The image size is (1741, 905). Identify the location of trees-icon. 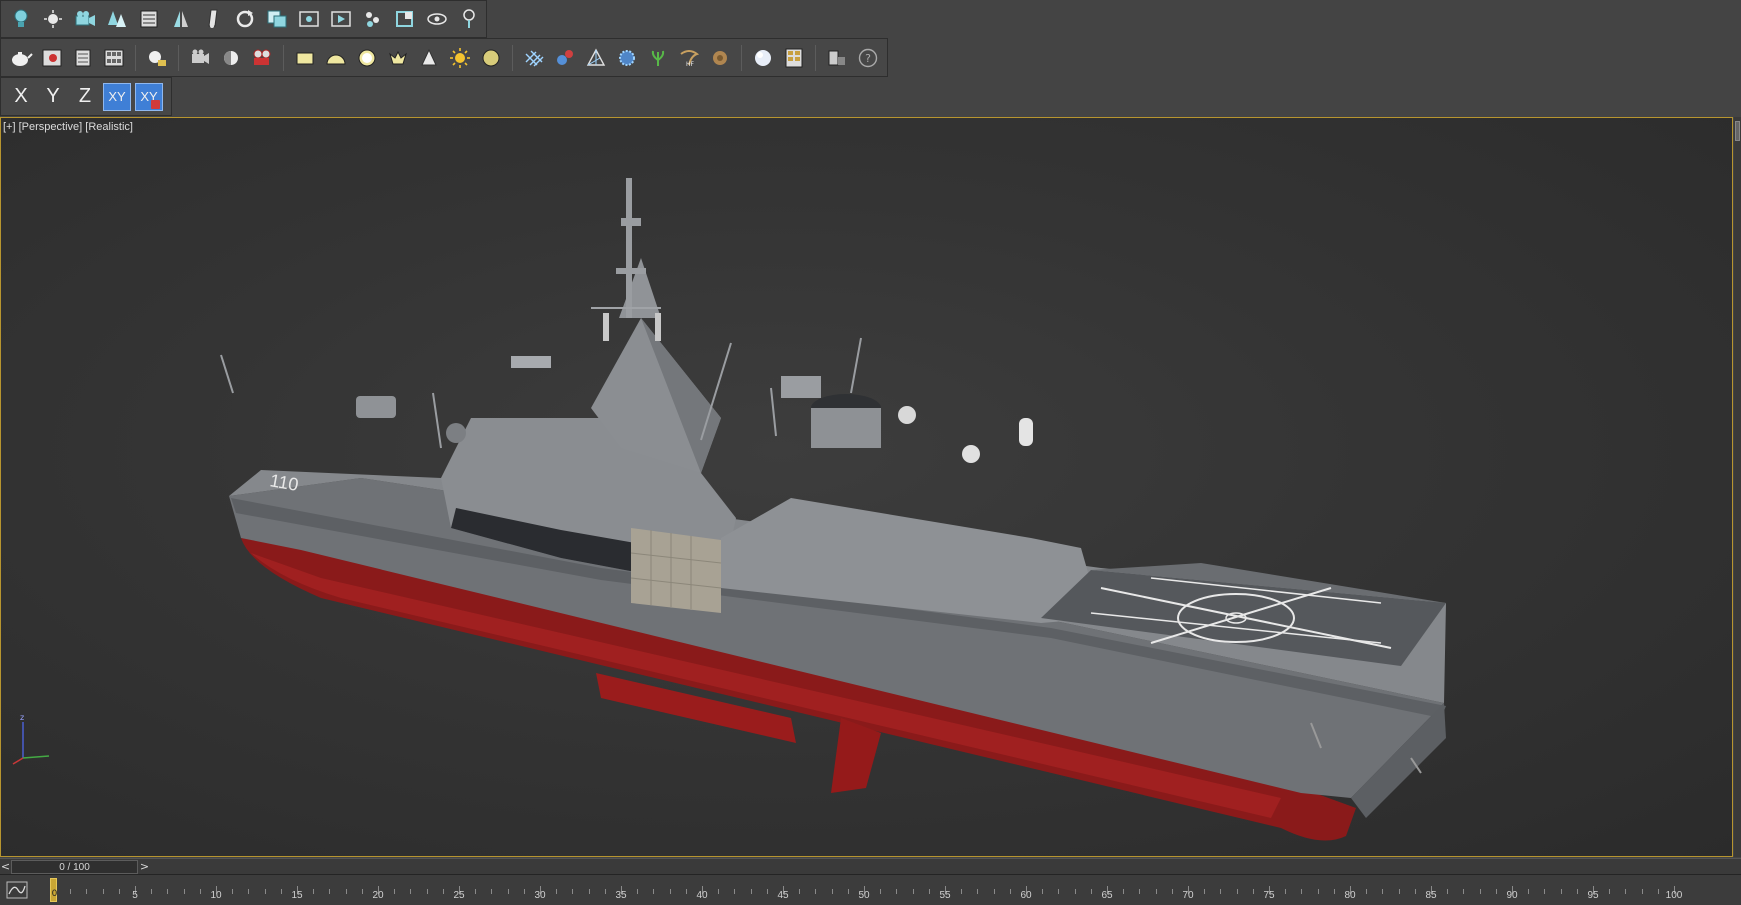
(117, 19).